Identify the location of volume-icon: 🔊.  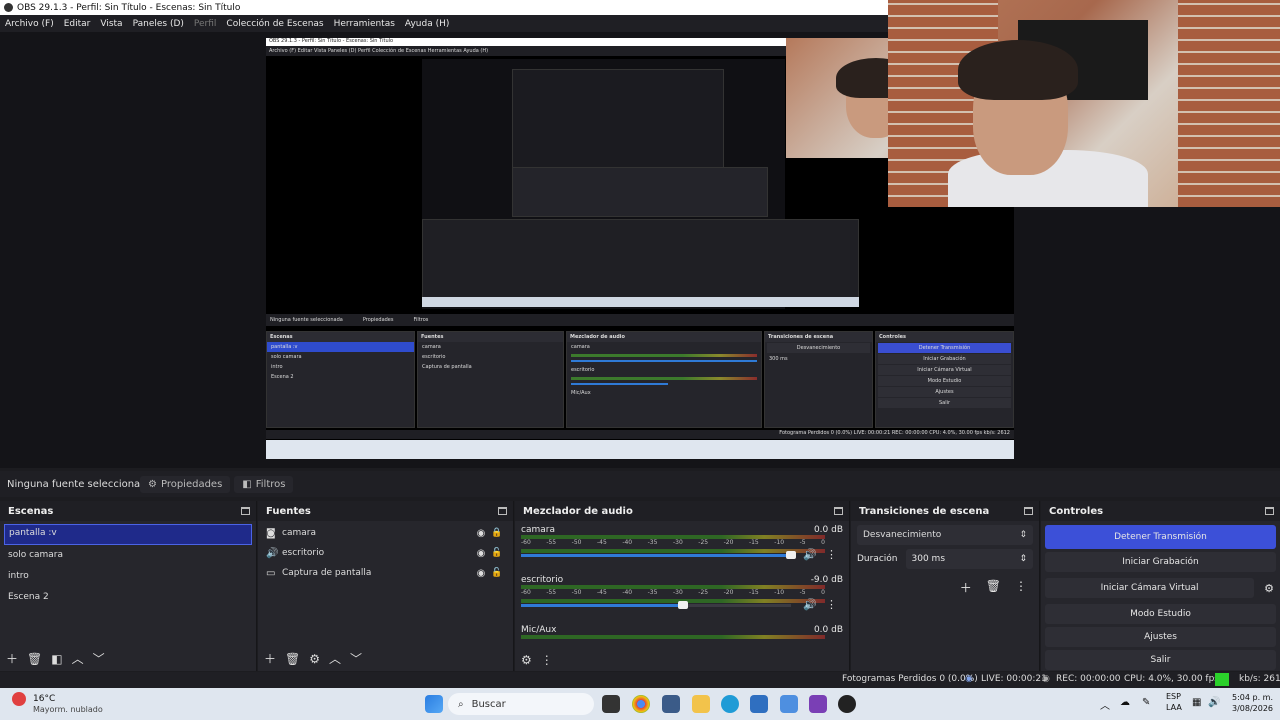
(1214, 702).